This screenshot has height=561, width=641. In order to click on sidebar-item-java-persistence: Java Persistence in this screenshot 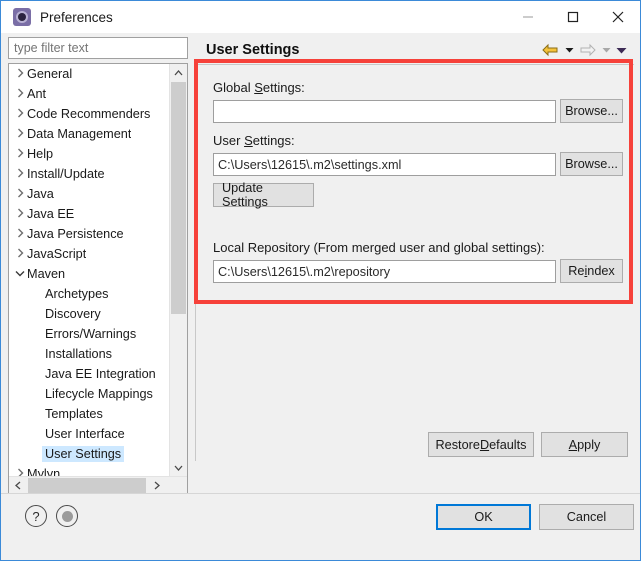, I will do `click(89, 234)`.